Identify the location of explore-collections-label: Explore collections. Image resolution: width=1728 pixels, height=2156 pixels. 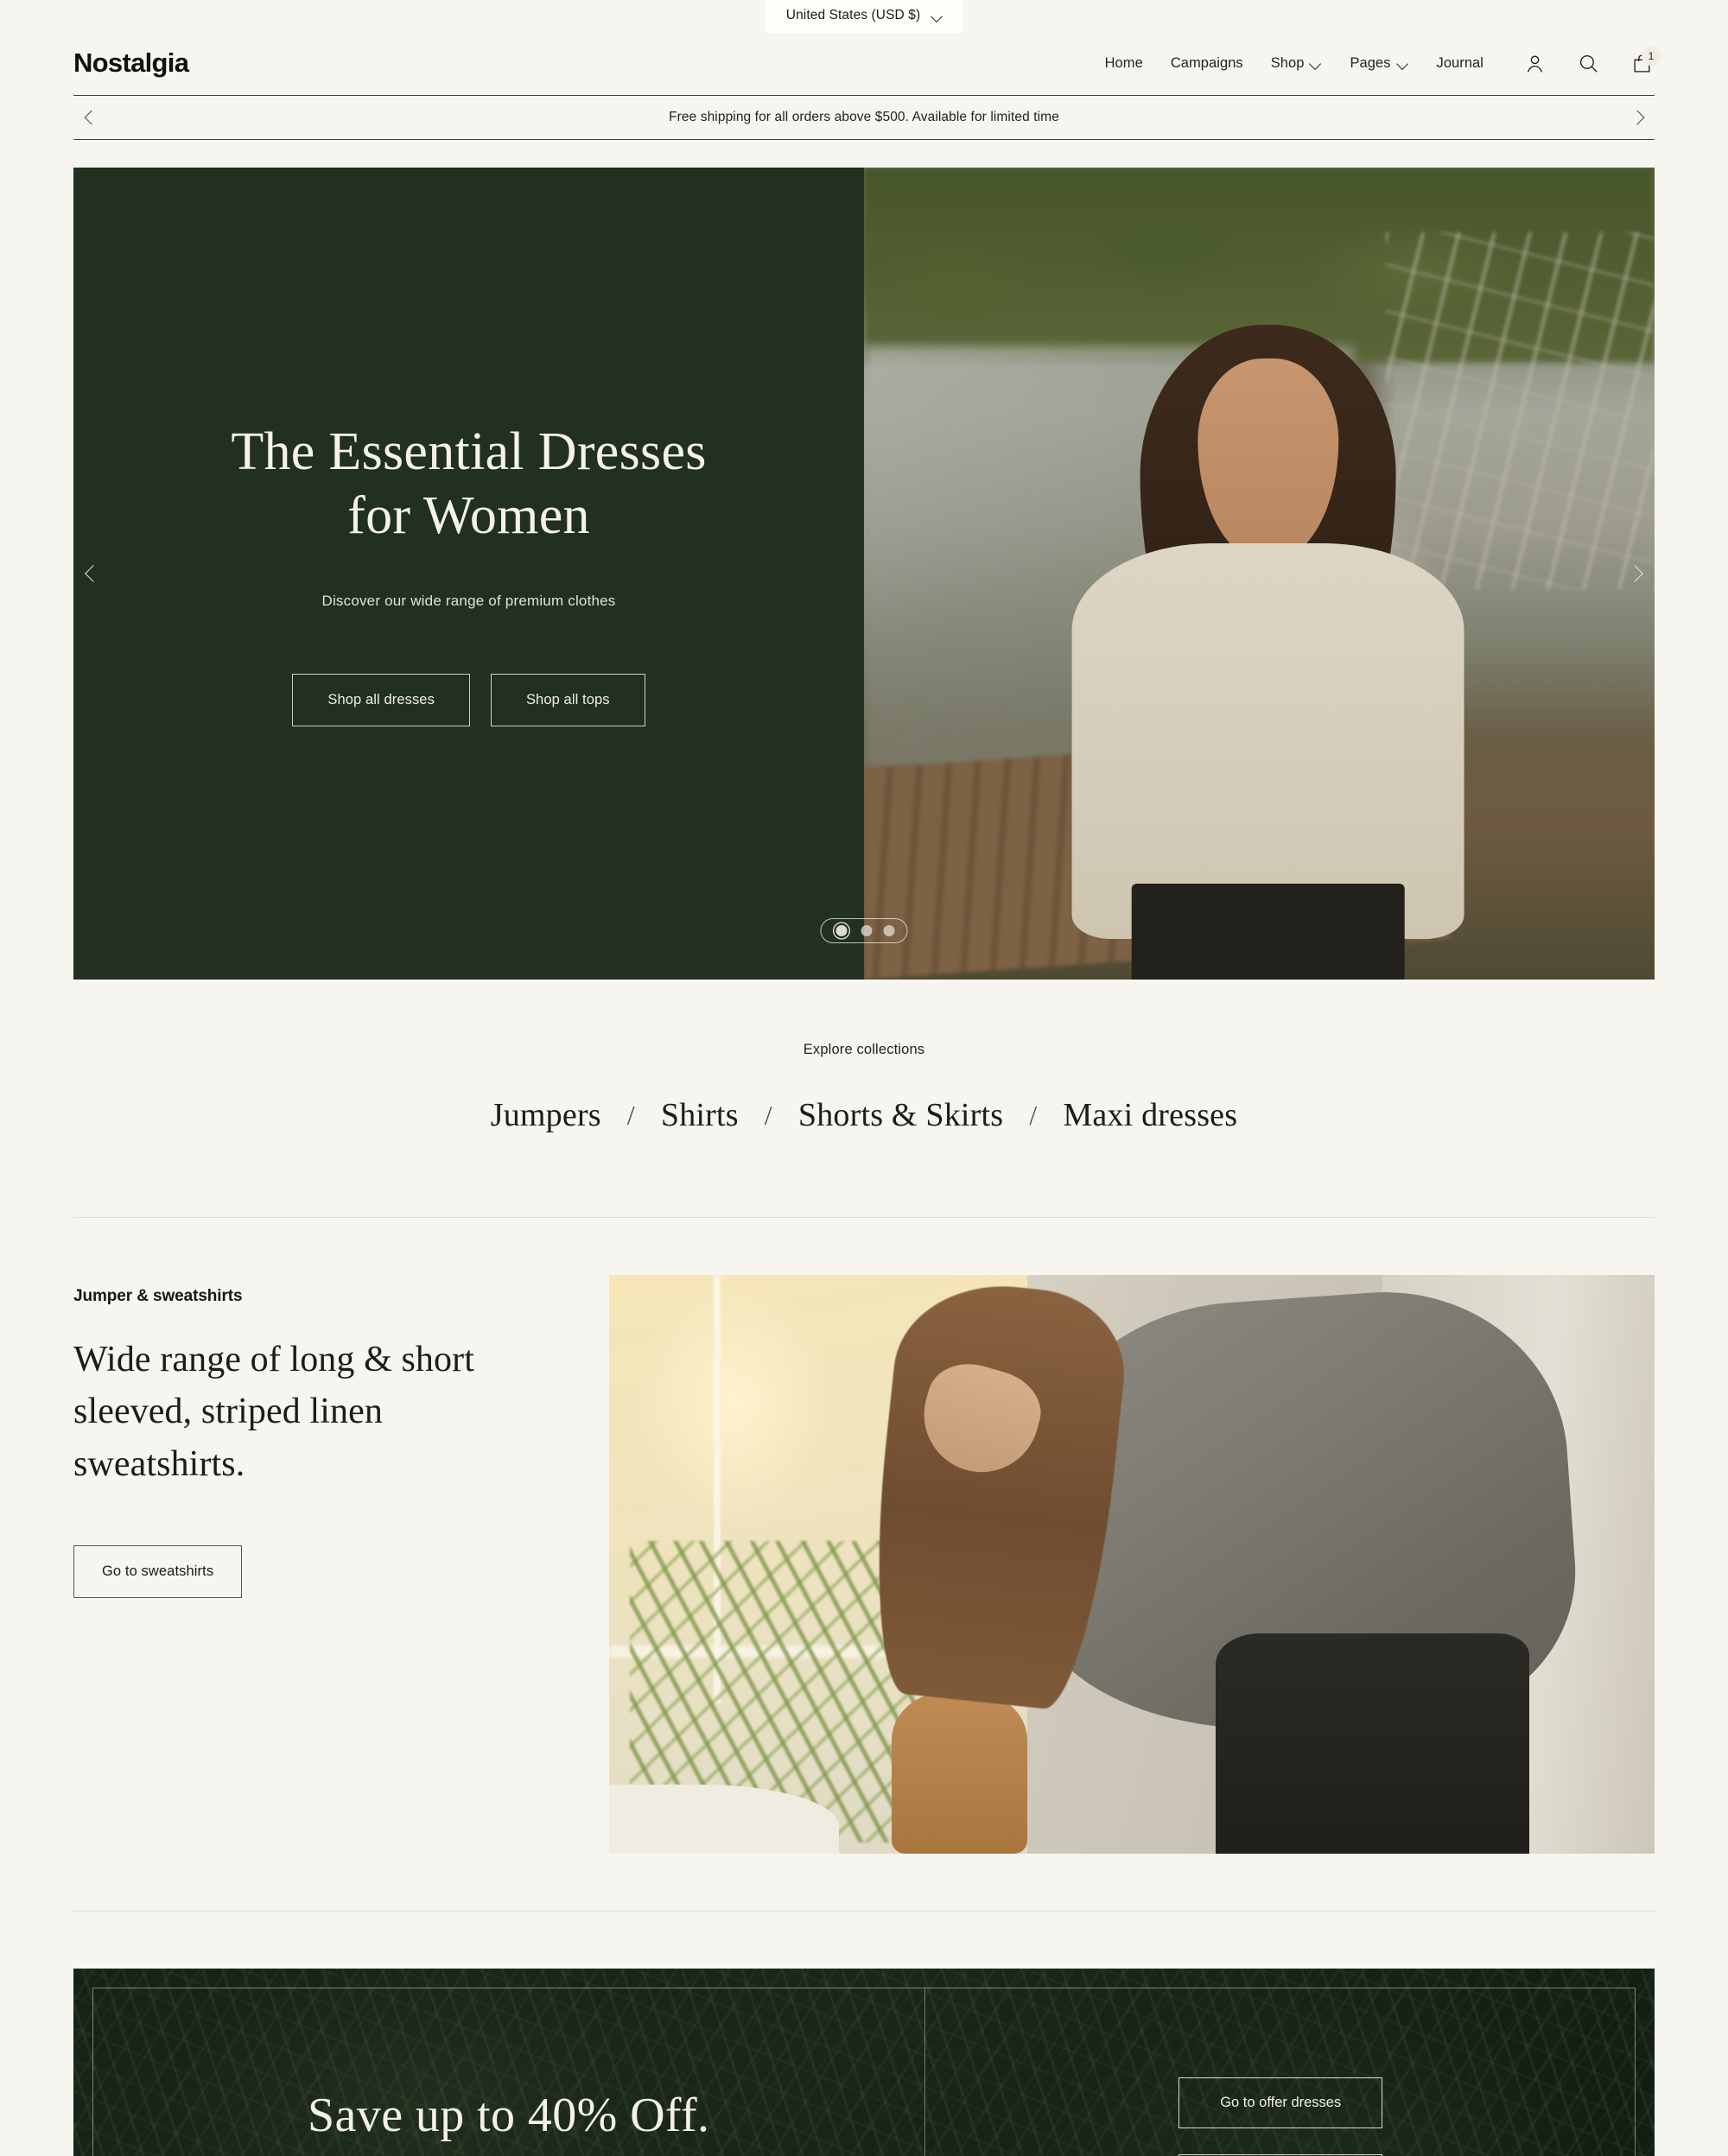
(864, 1049).